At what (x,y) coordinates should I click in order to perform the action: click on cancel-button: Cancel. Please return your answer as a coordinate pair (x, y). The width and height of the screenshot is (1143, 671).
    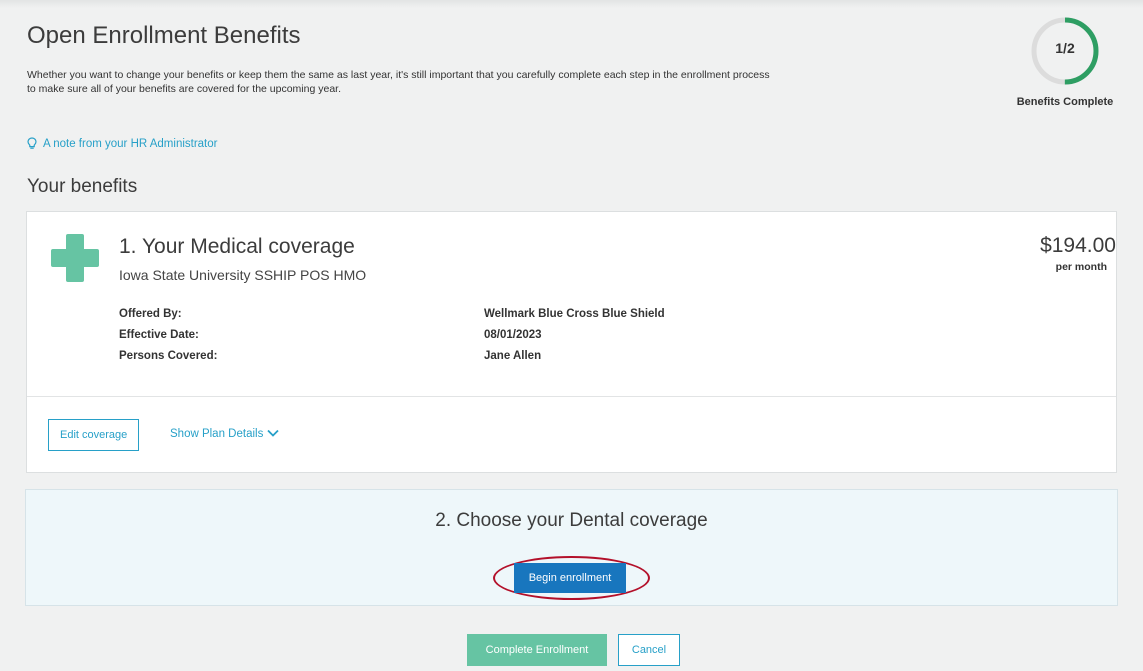
    Looking at the image, I should click on (649, 650).